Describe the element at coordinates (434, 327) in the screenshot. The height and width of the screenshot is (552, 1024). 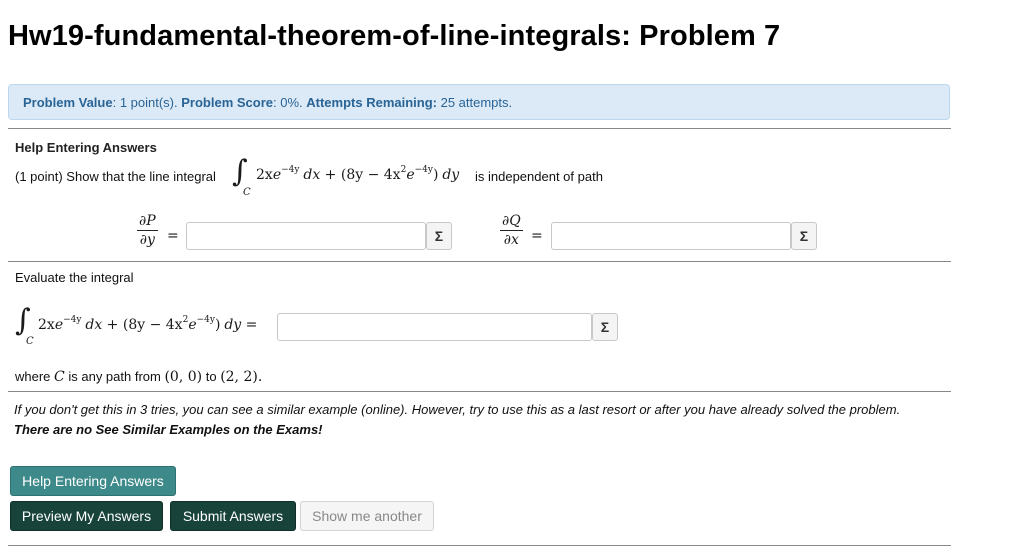
I see `integral-answer-input` at that location.